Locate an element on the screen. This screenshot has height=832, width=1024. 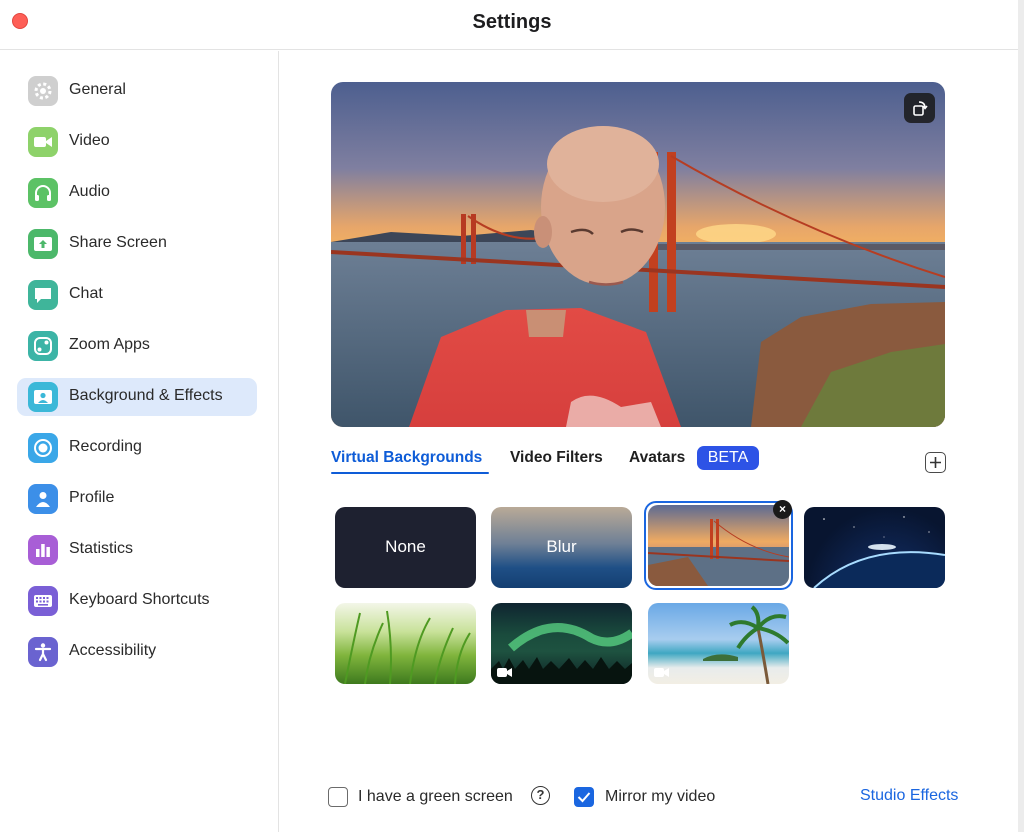
sidebar-item-label: Audio is located at coordinates (89, 191).